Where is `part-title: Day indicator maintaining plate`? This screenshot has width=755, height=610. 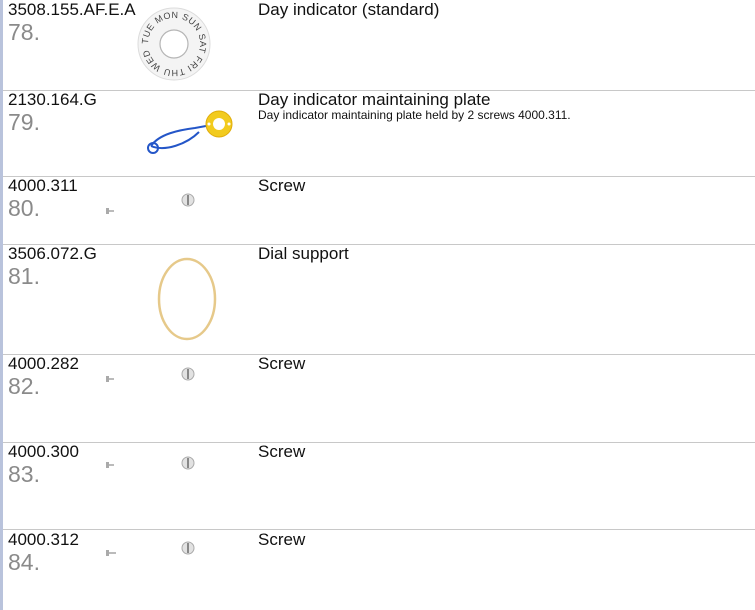
part-title: Day indicator maintaining plate is located at coordinates (374, 99).